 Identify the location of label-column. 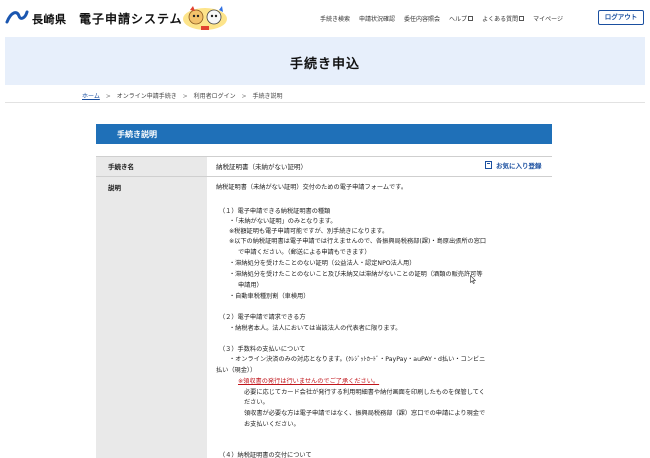
(151, 307).